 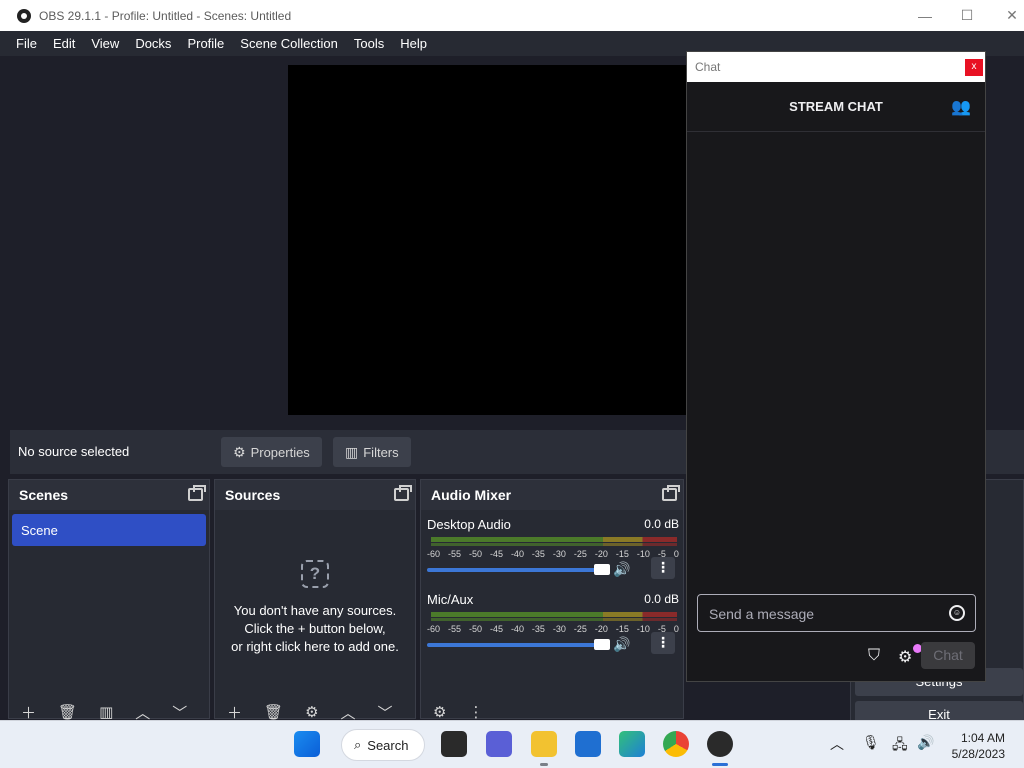 I want to click on scenes-title: Scenes, so click(x=44, y=495).